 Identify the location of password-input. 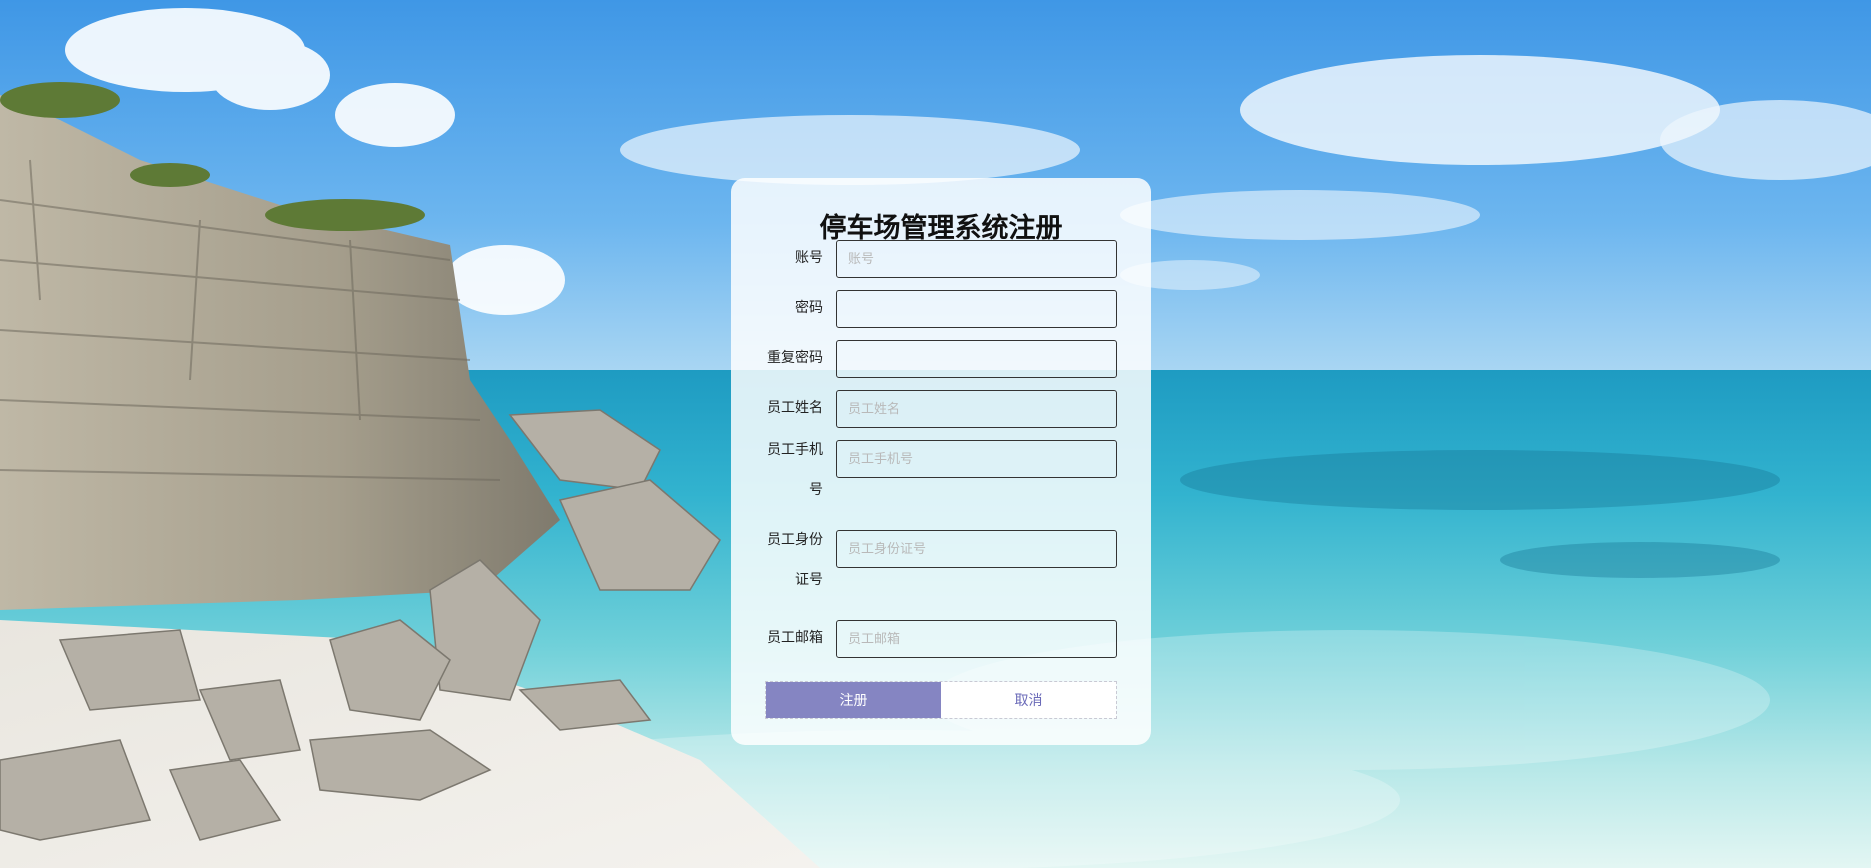
(976, 309).